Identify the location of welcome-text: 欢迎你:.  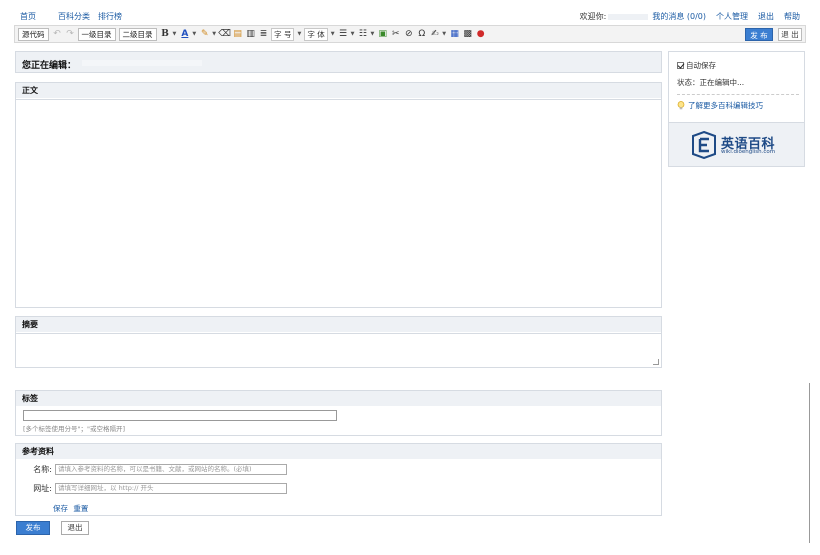
(593, 16).